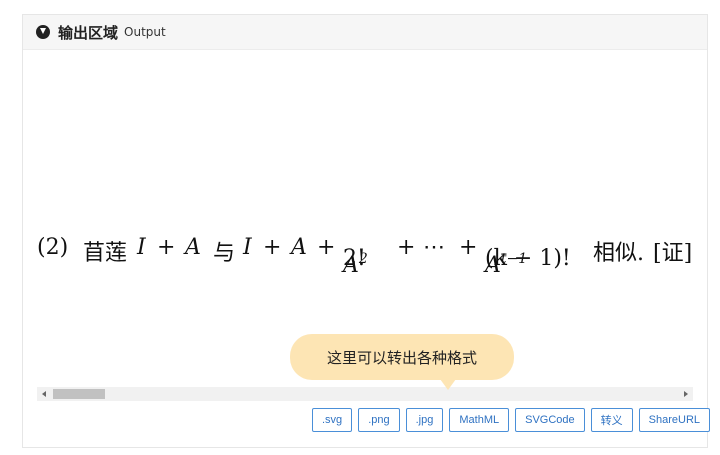  What do you see at coordinates (332, 420) in the screenshot?
I see `export-svg-button: .svg` at bounding box center [332, 420].